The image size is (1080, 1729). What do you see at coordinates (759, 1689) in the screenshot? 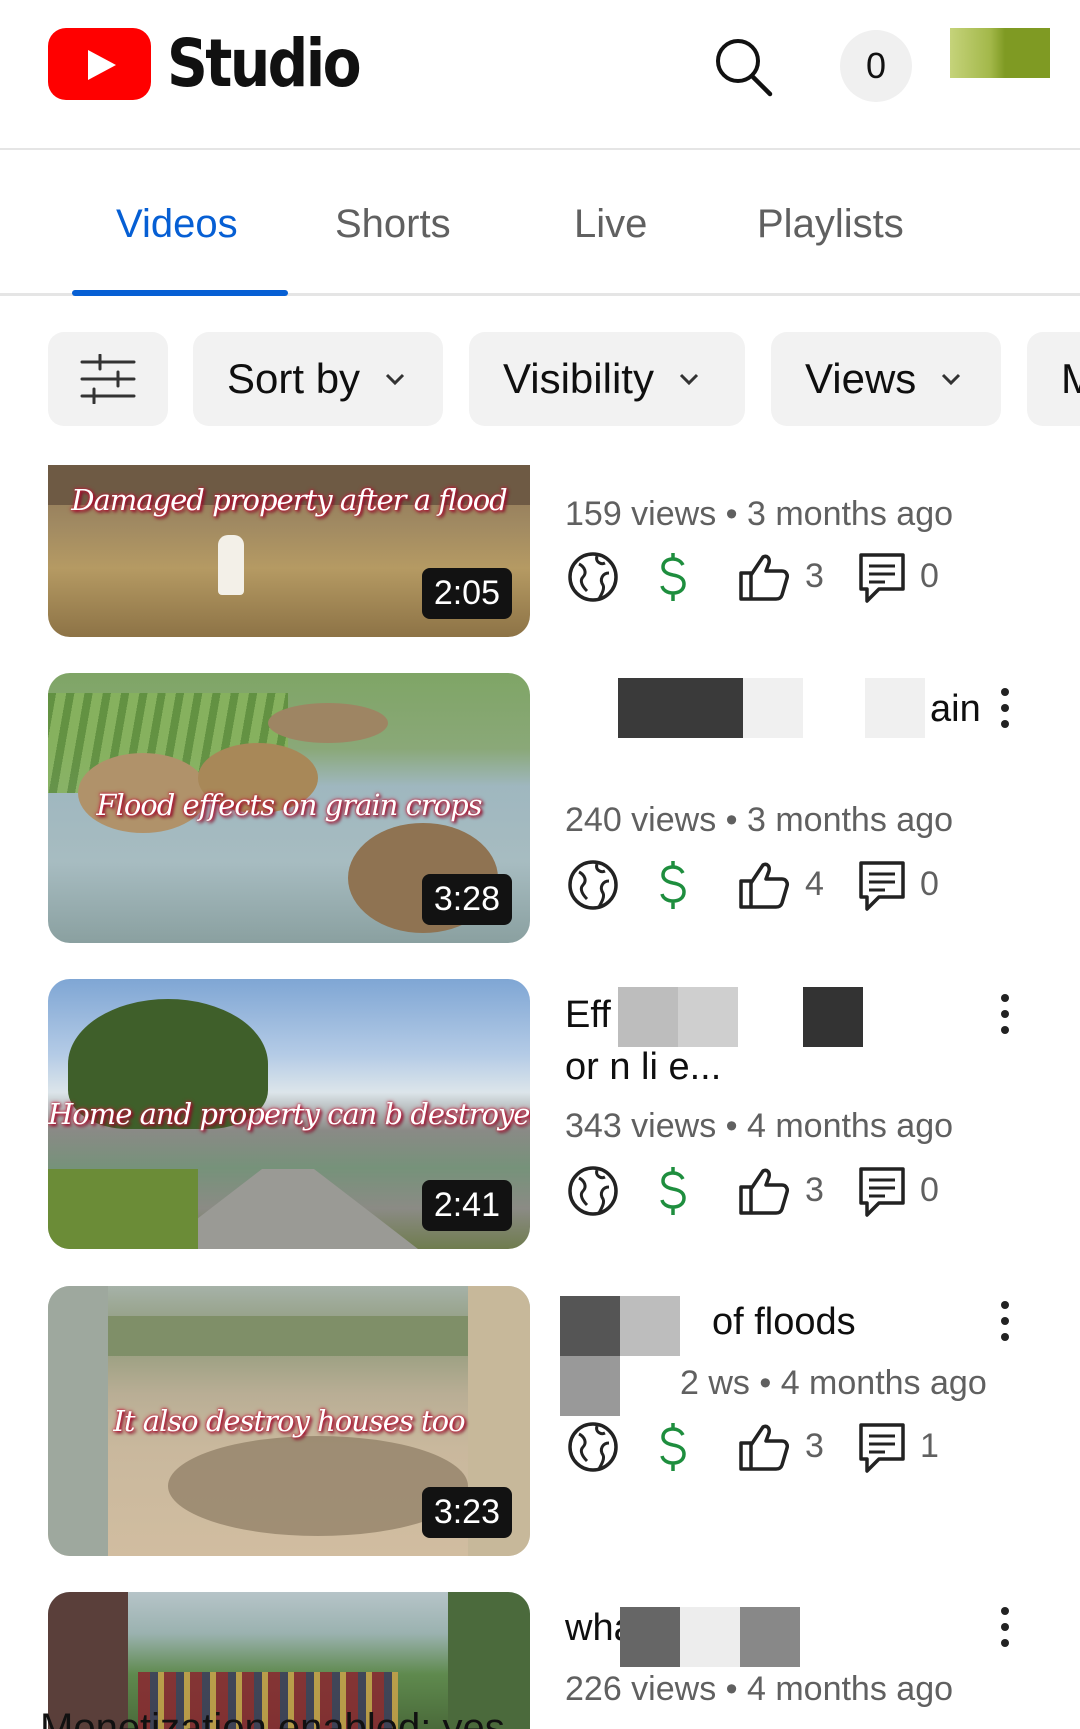
I see `video-meta: 226 views • 4 months ago` at bounding box center [759, 1689].